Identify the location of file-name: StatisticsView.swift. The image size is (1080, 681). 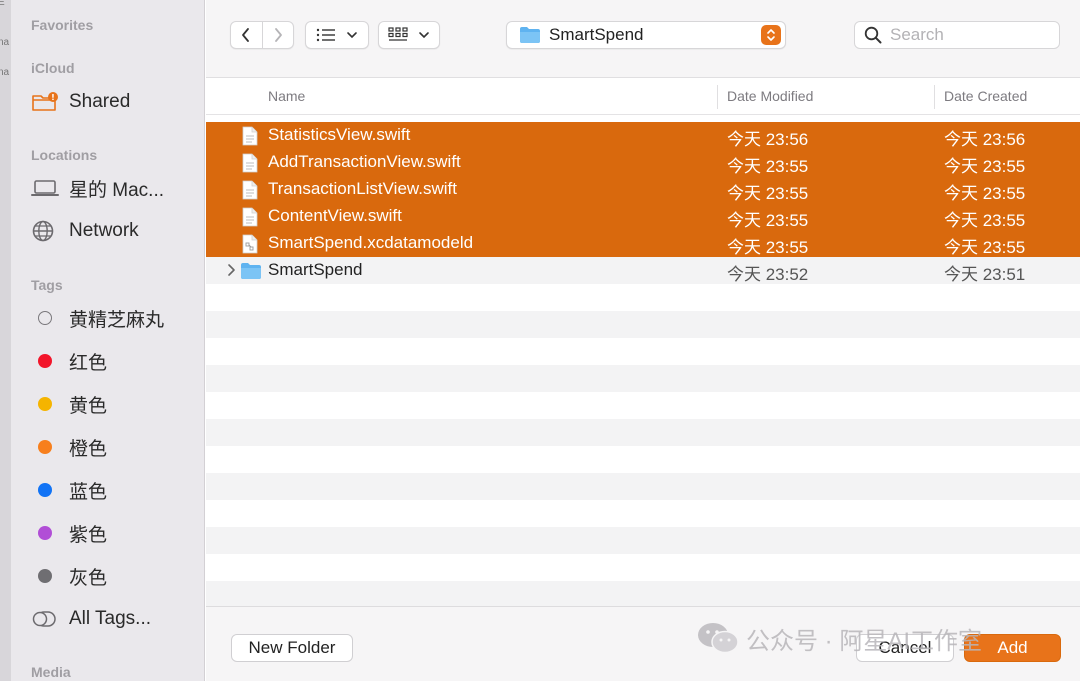
(339, 134).